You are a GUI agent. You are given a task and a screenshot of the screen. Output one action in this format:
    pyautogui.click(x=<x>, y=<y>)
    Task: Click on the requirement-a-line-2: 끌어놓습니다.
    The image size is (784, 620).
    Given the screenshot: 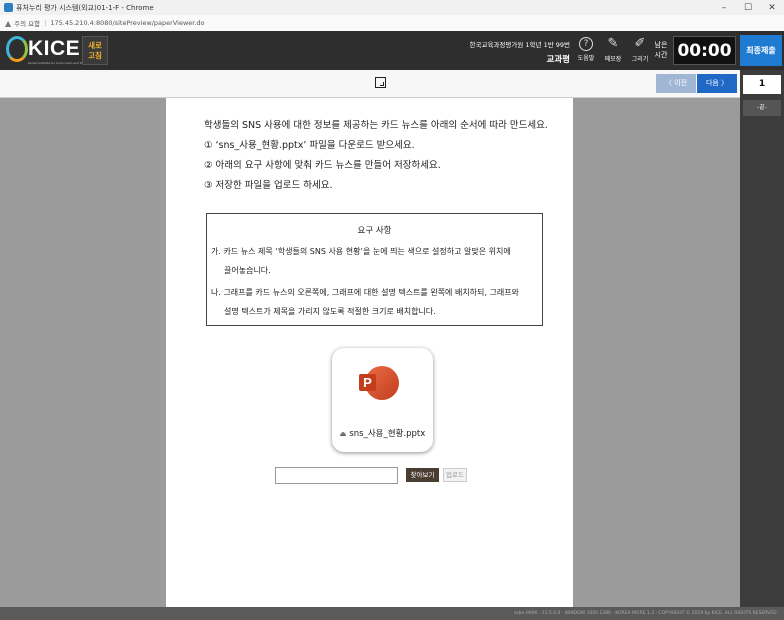 What is the action you would take?
    pyautogui.click(x=247, y=270)
    